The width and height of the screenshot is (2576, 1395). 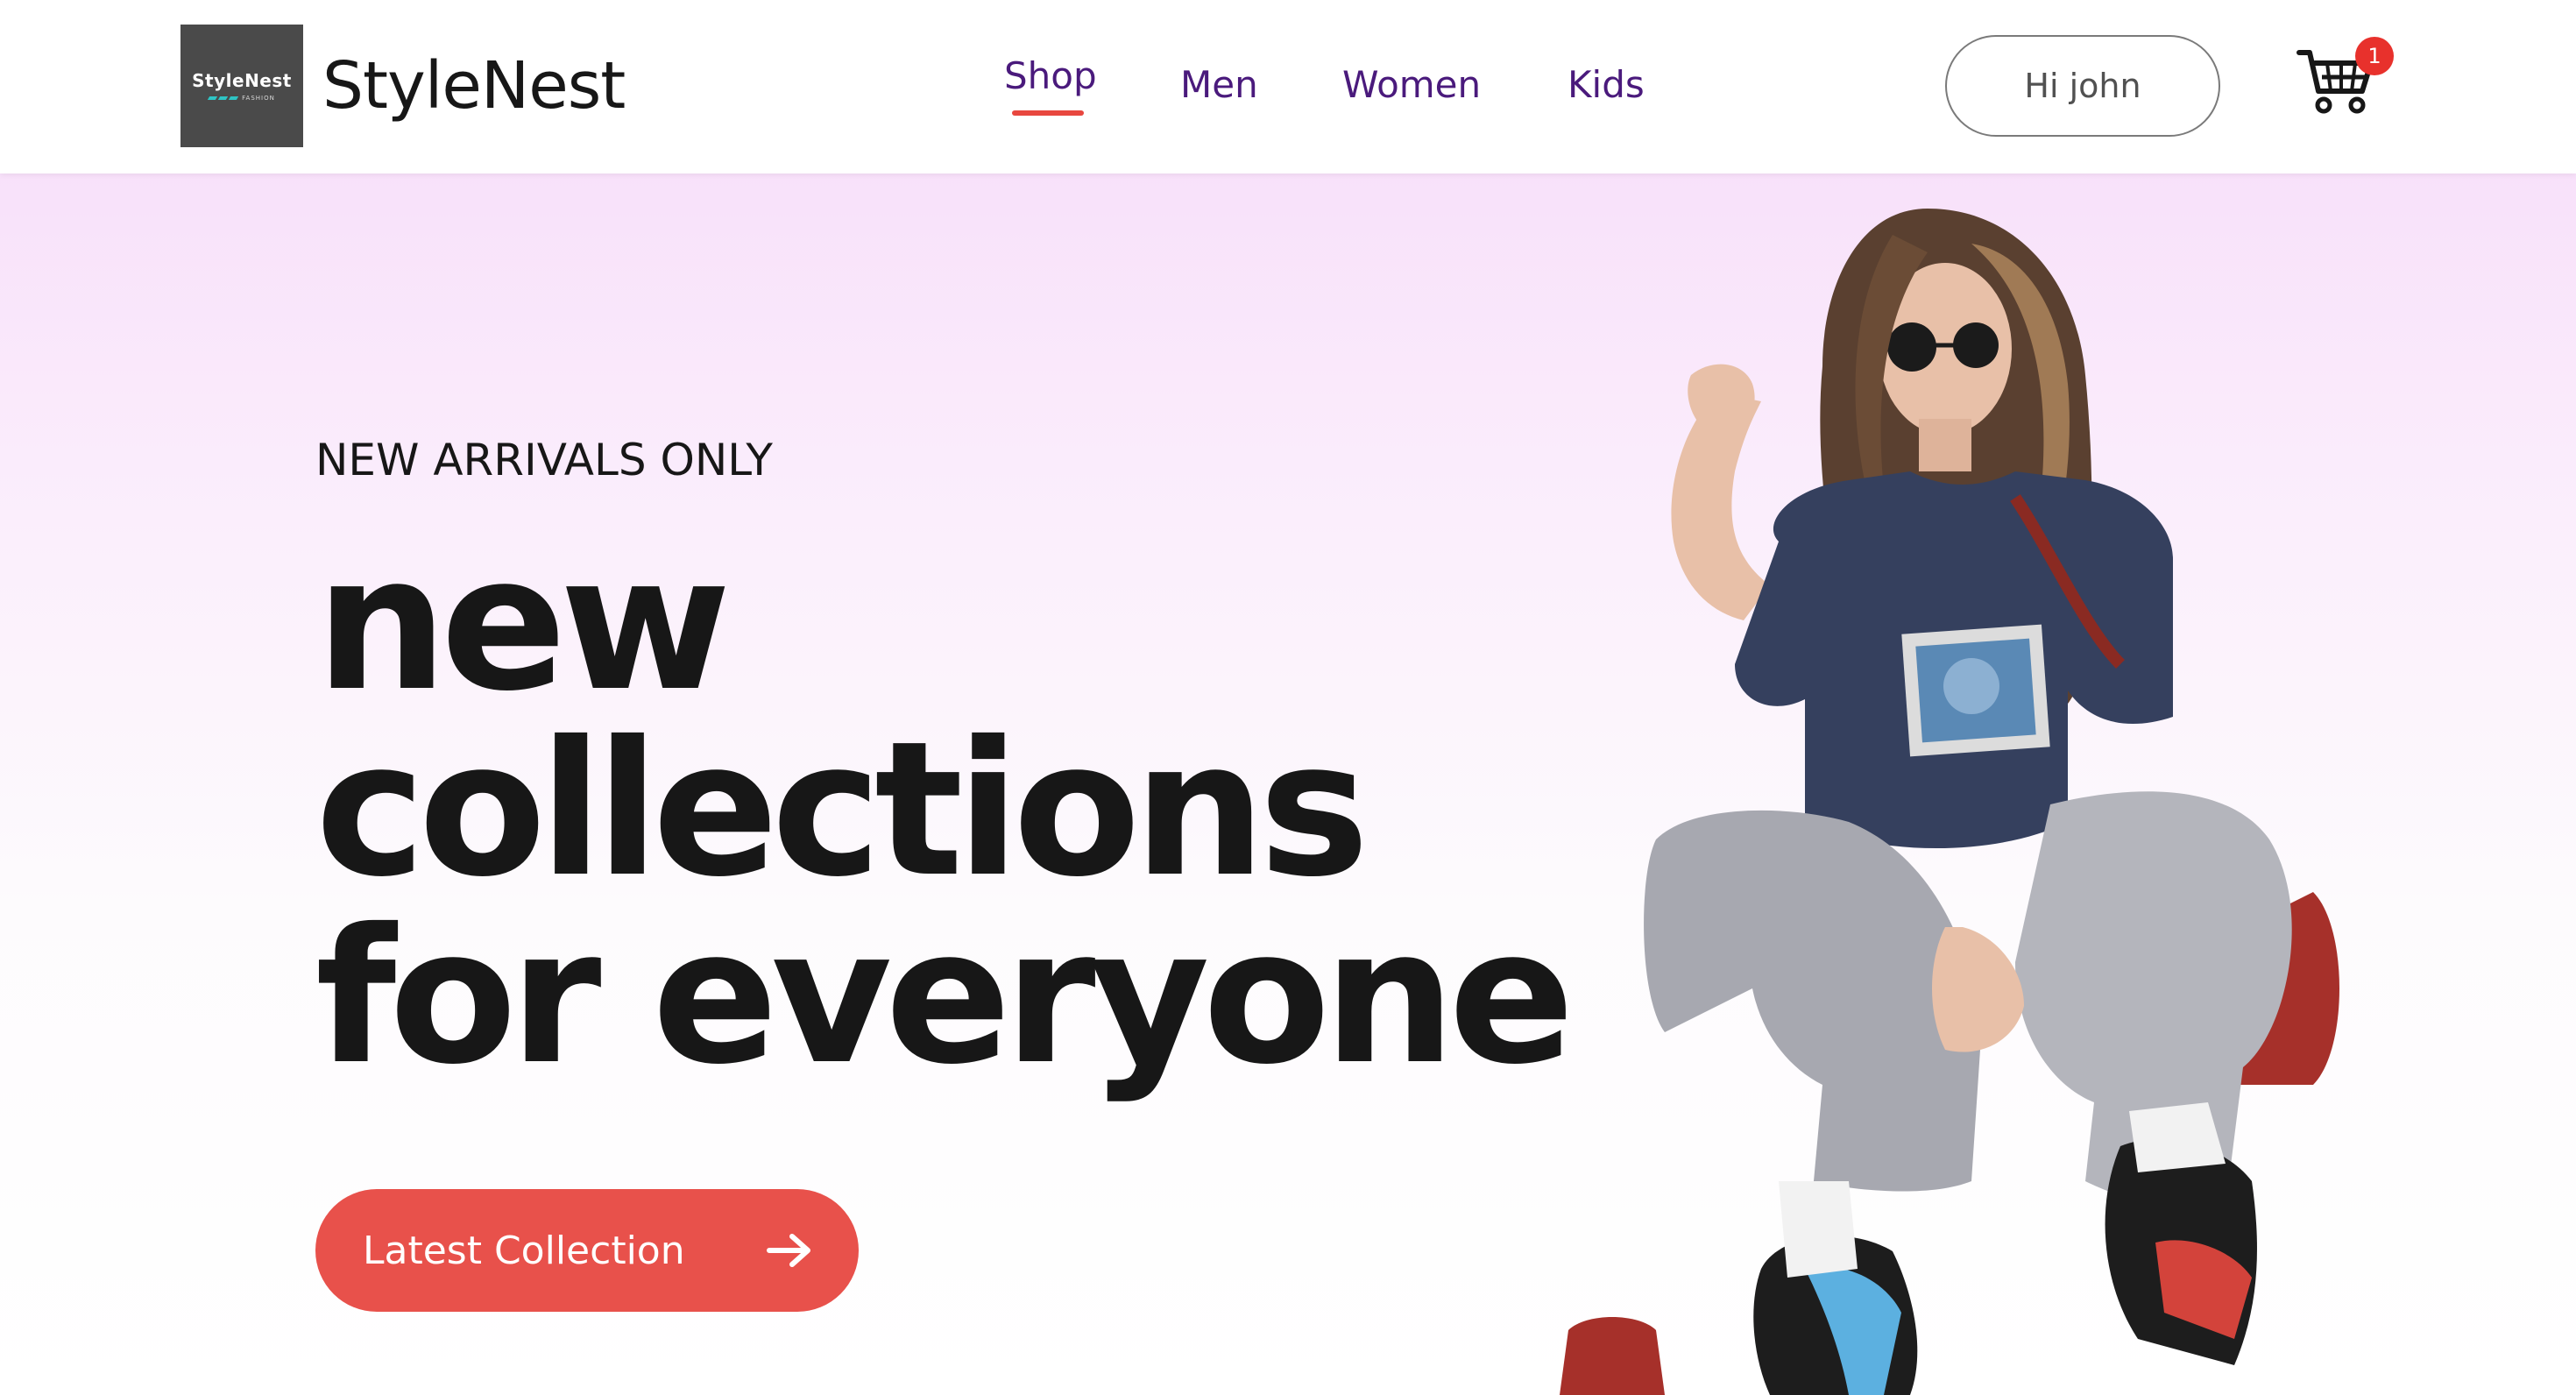 I want to click on brand-name: StyleNest, so click(x=474, y=86).